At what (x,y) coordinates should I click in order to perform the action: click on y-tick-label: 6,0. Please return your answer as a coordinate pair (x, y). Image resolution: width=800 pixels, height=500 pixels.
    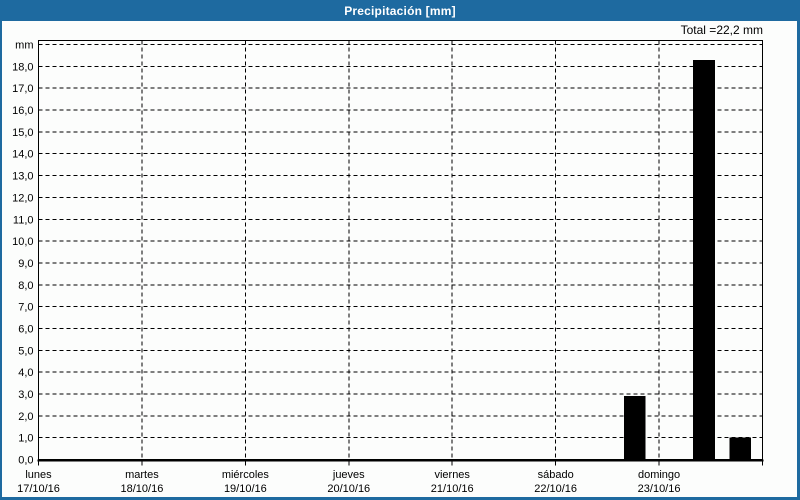
    Looking at the image, I should click on (25, 329).